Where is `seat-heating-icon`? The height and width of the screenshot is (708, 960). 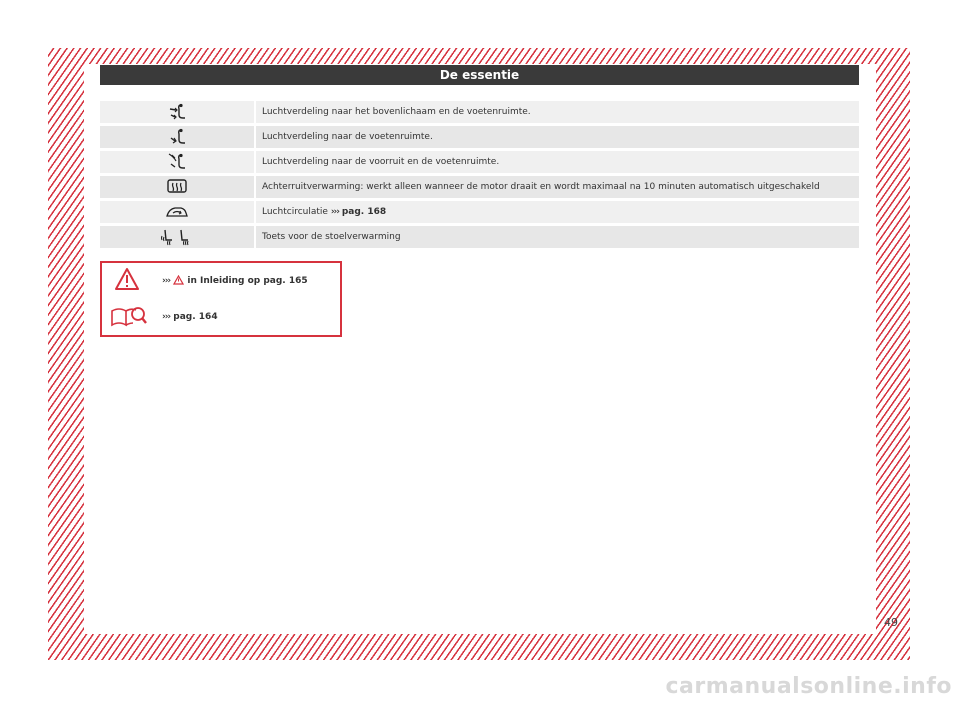 seat-heating-icon is located at coordinates (178, 237).